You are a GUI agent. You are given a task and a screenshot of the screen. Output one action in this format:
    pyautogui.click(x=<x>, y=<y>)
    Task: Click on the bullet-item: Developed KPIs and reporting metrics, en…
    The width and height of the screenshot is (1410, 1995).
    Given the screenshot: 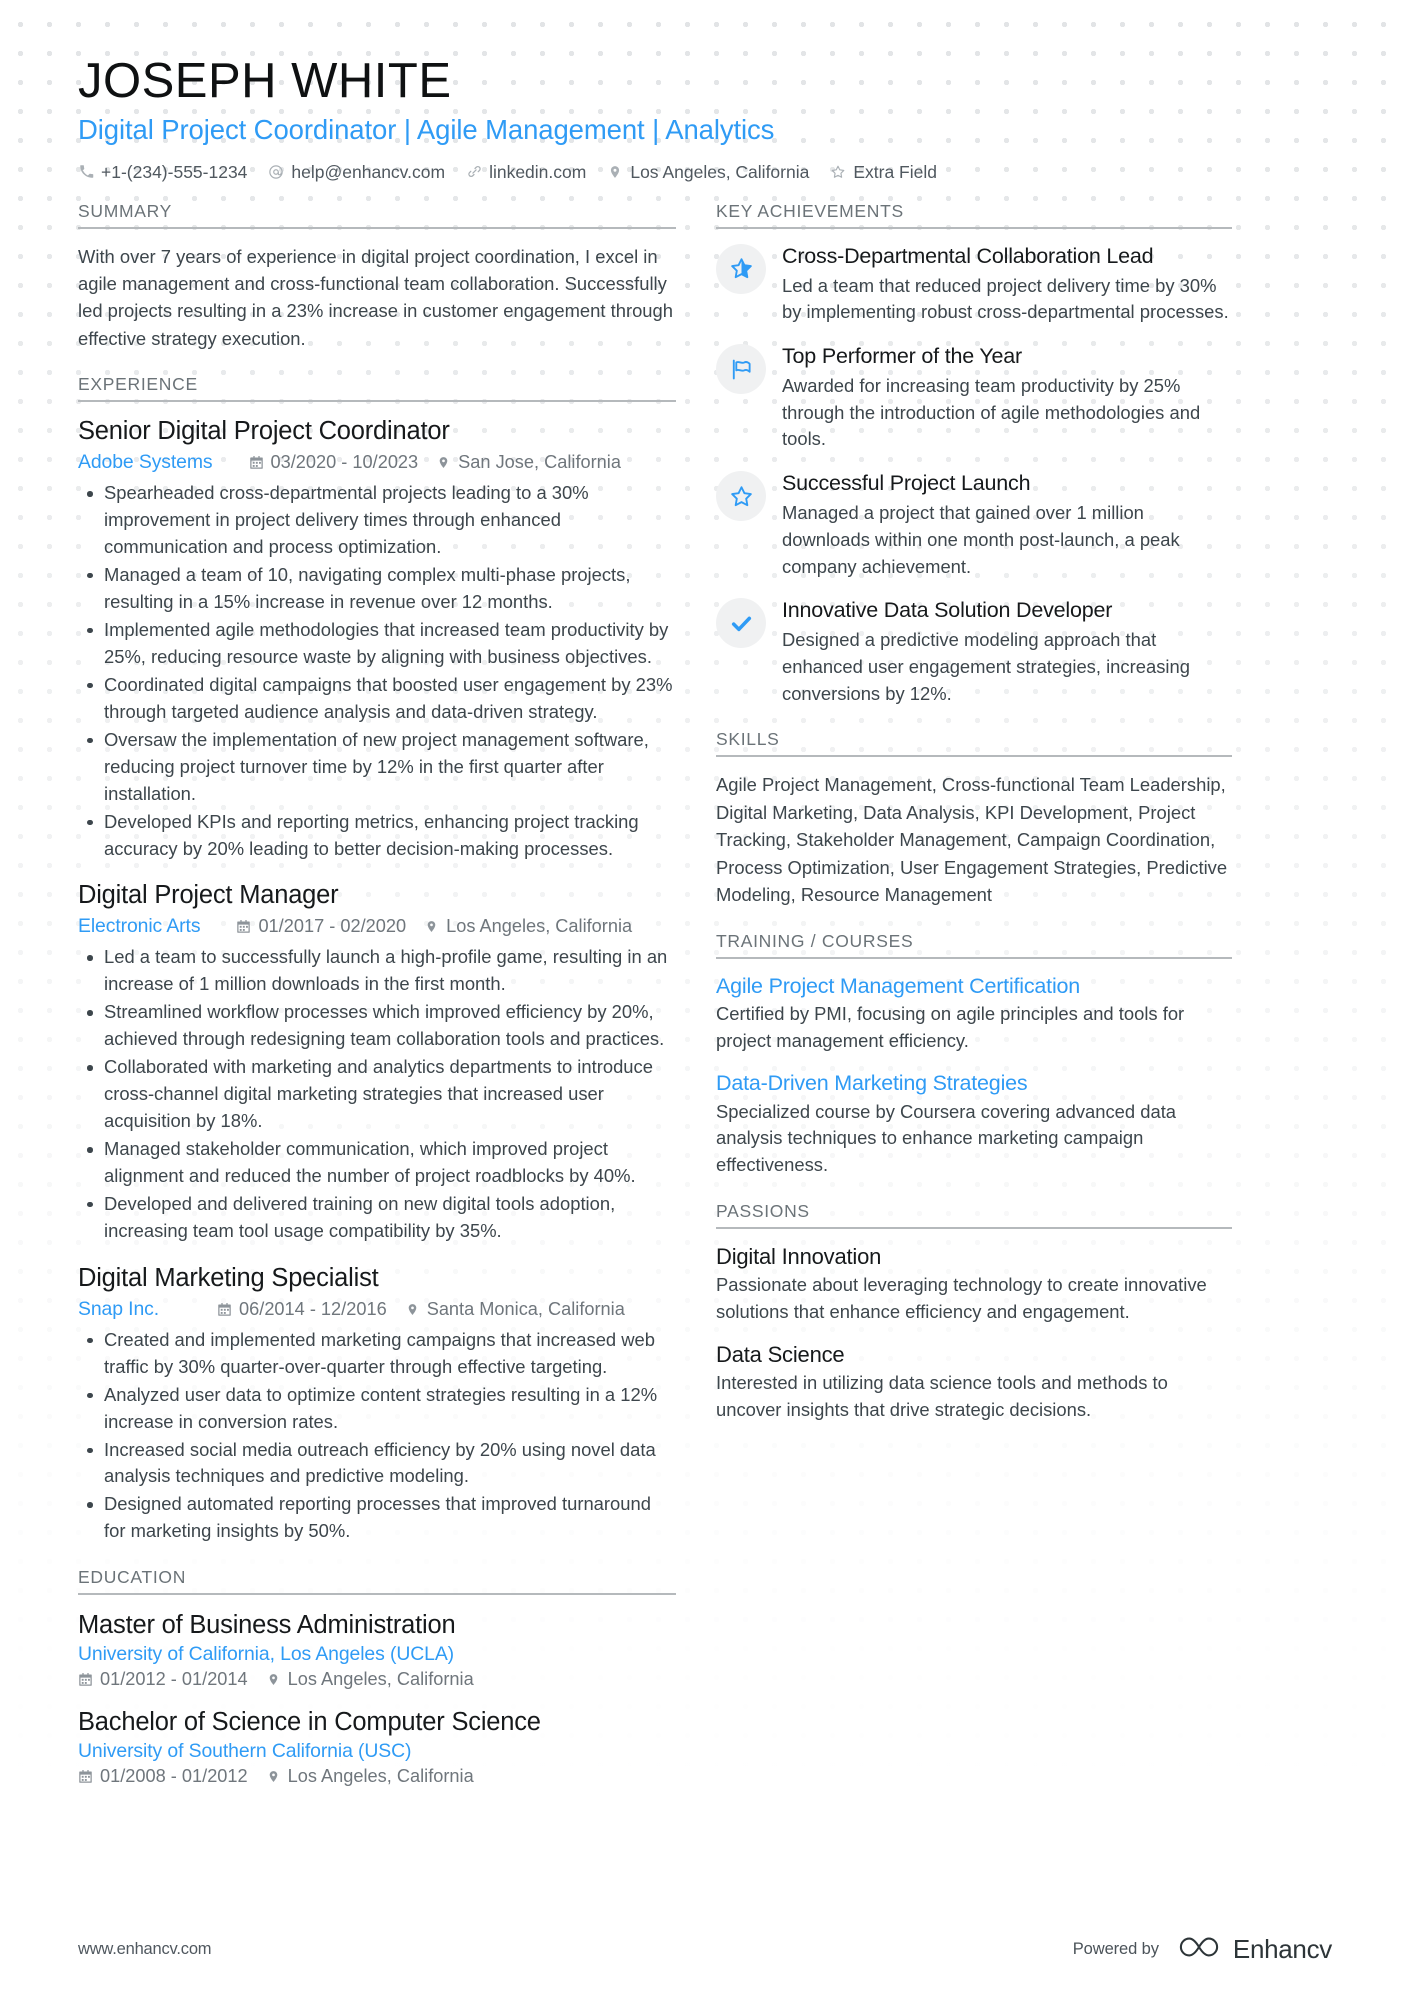 What is the action you would take?
    pyautogui.click(x=377, y=836)
    